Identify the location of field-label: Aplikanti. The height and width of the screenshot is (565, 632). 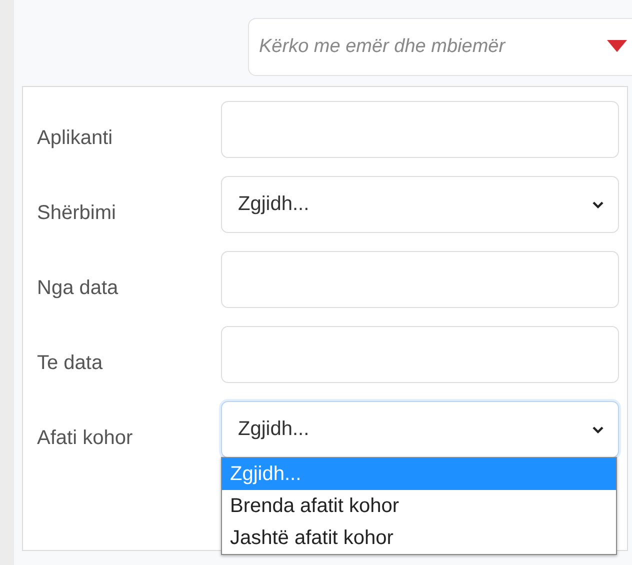
(75, 138).